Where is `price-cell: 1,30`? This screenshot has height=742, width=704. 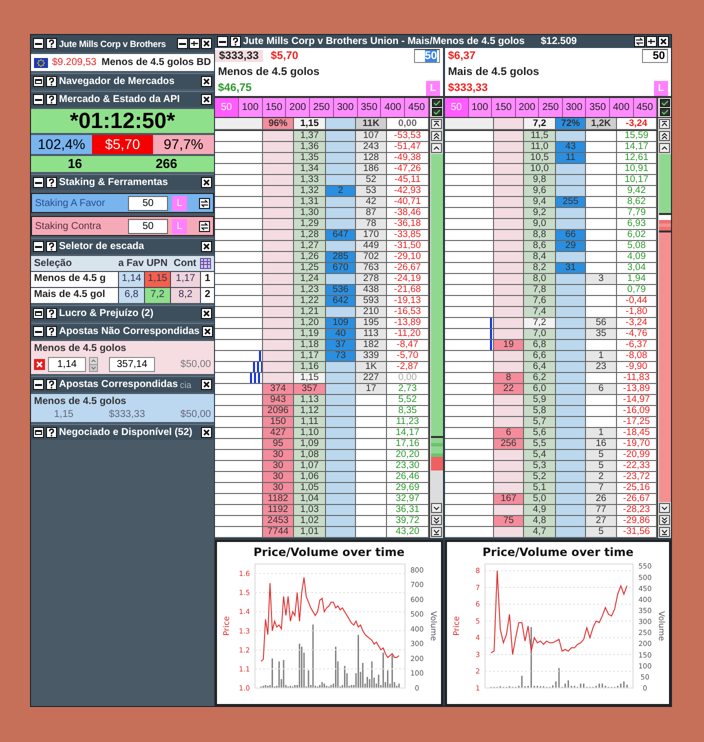 price-cell: 1,30 is located at coordinates (310, 213).